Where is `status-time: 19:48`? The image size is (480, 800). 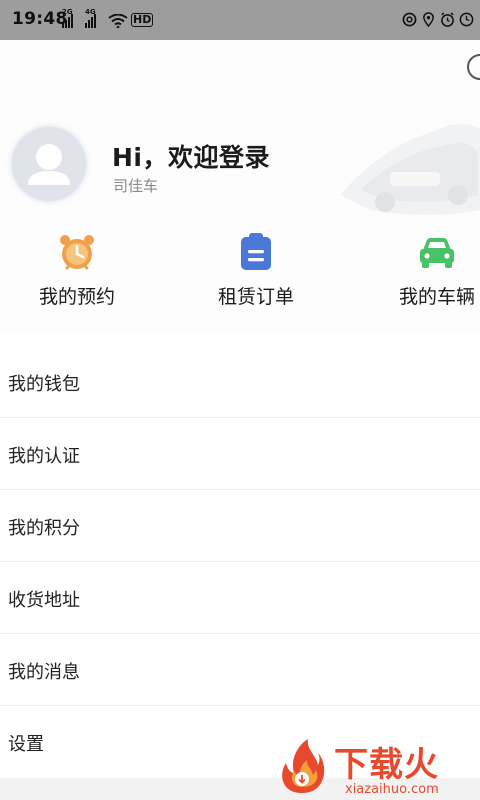 status-time: 19:48 is located at coordinates (40, 19).